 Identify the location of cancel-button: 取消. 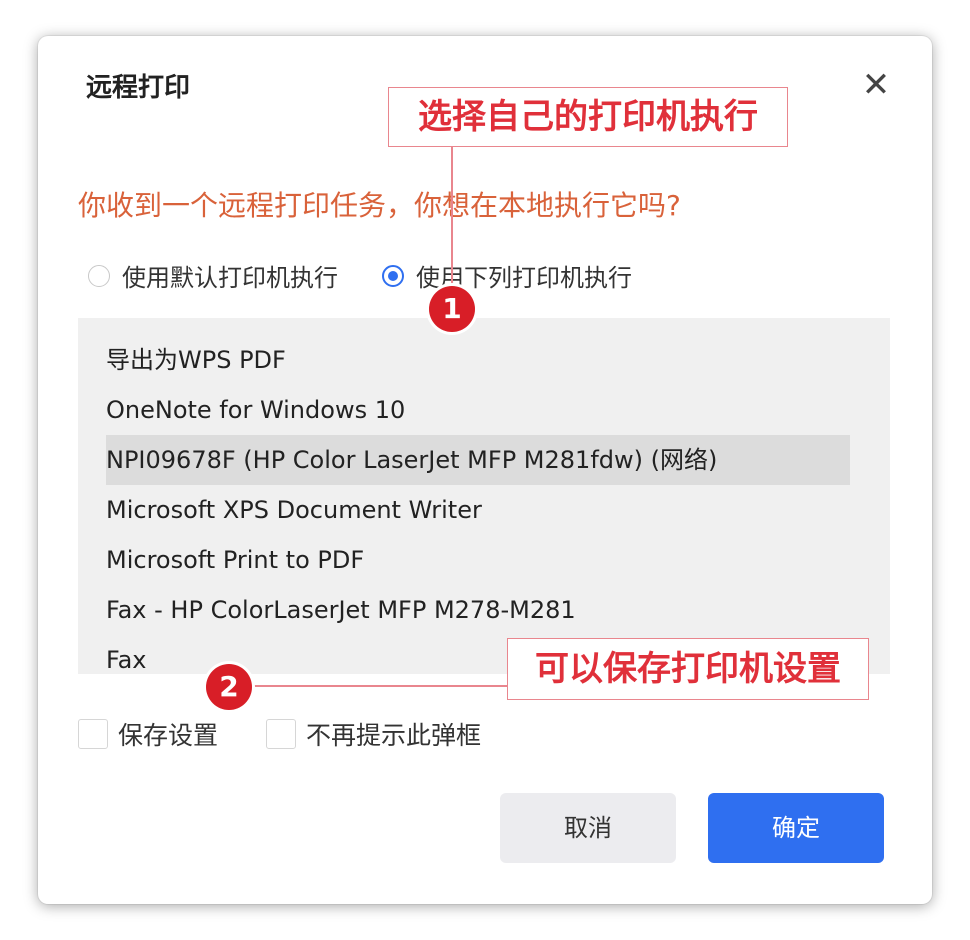
(588, 828).